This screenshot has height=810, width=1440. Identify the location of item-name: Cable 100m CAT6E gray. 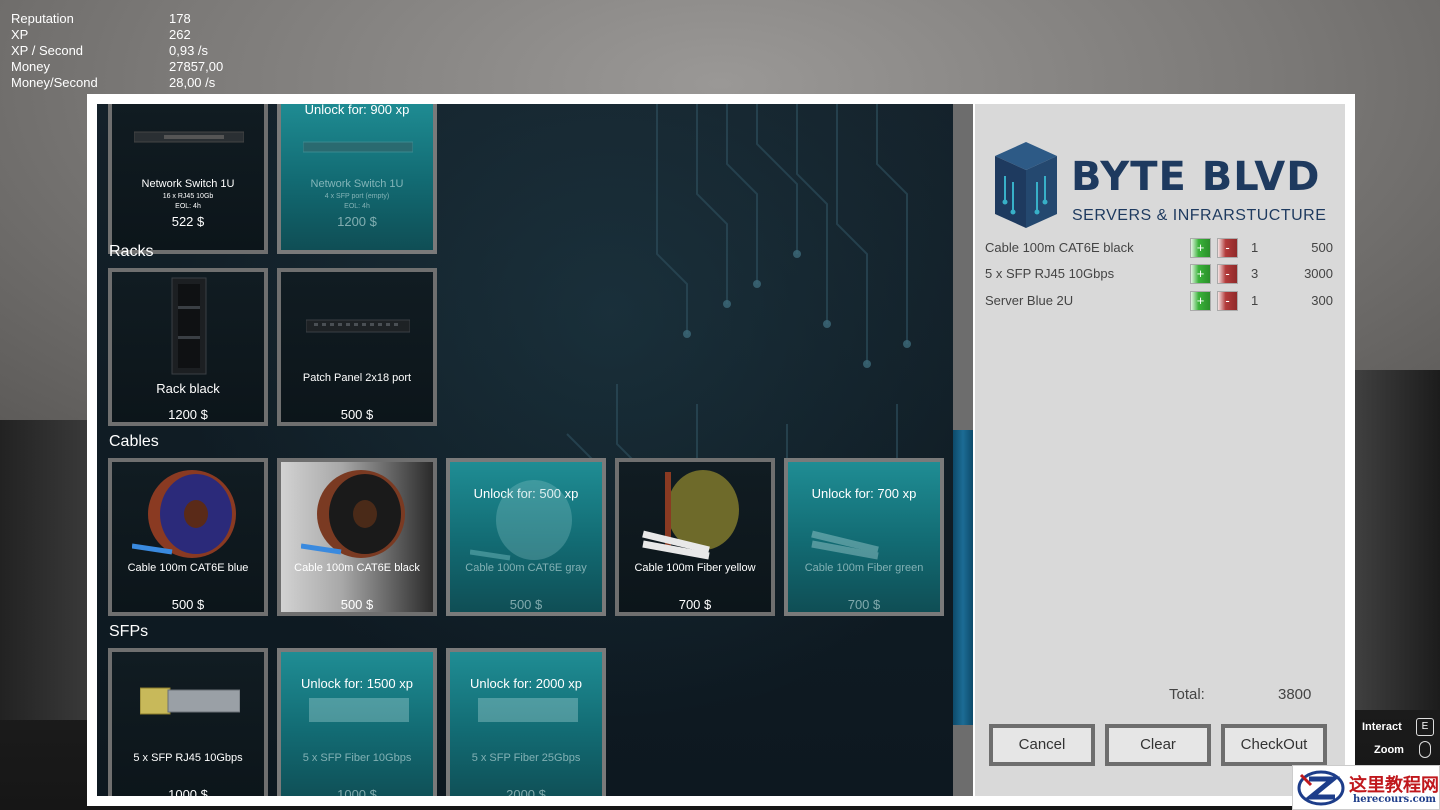
(526, 568).